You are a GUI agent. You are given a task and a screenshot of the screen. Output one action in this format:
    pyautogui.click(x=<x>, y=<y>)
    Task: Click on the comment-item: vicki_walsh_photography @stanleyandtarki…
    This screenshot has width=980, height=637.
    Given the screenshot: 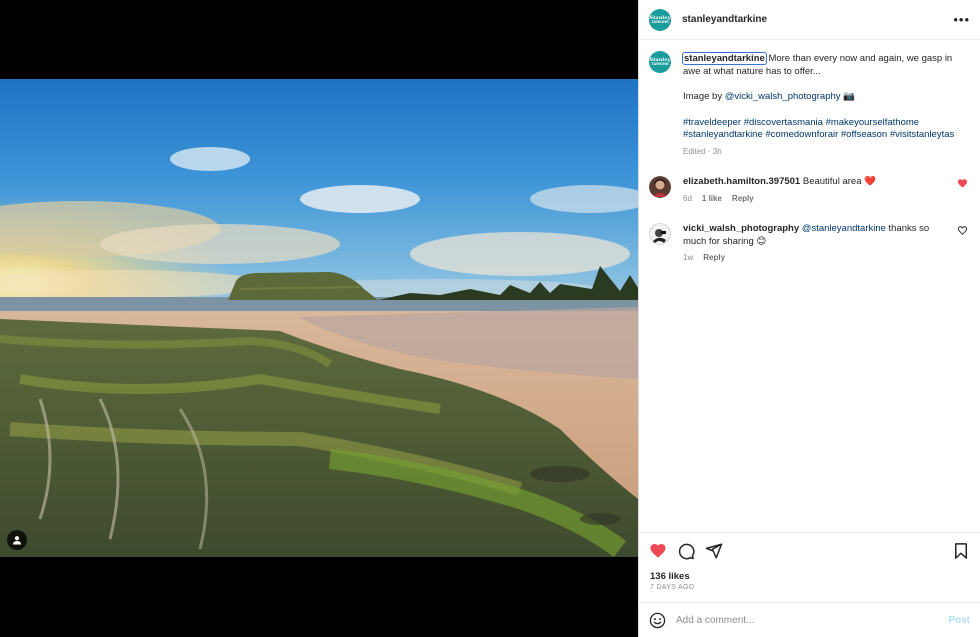 What is the action you would take?
    pyautogui.click(x=809, y=242)
    